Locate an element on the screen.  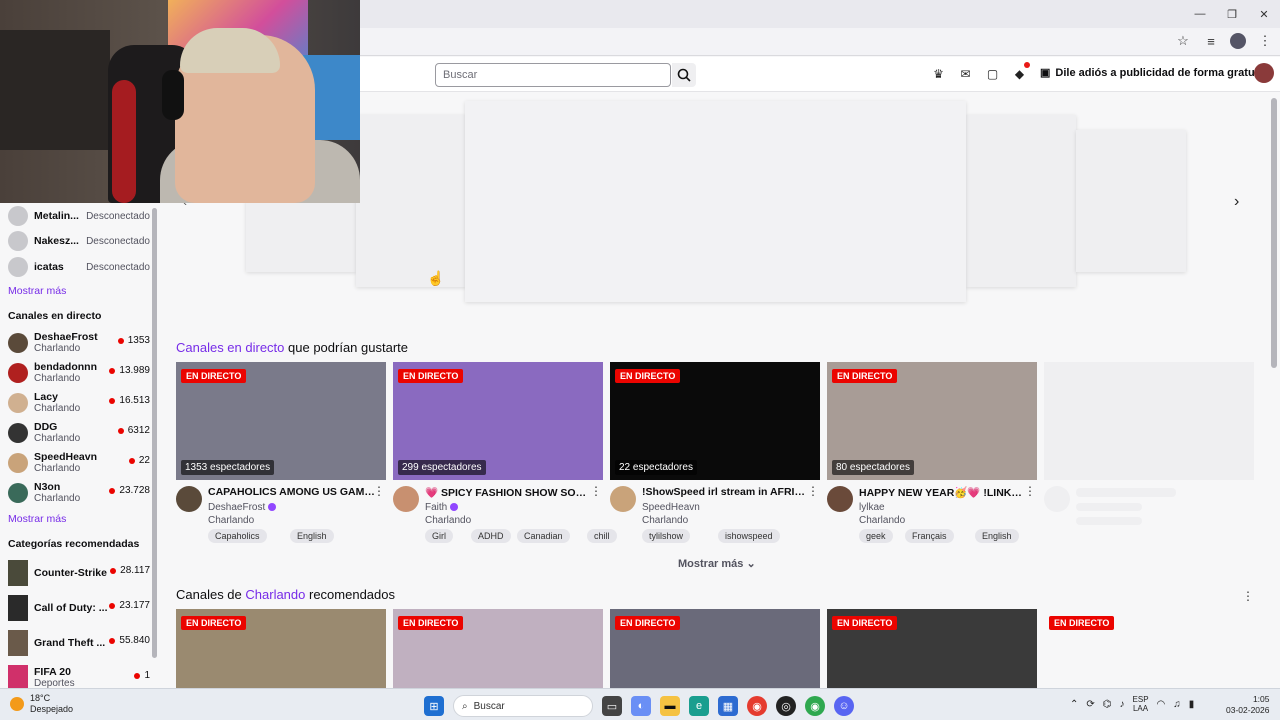
sync-icon: ⟳ is located at coordinates (1090, 704).